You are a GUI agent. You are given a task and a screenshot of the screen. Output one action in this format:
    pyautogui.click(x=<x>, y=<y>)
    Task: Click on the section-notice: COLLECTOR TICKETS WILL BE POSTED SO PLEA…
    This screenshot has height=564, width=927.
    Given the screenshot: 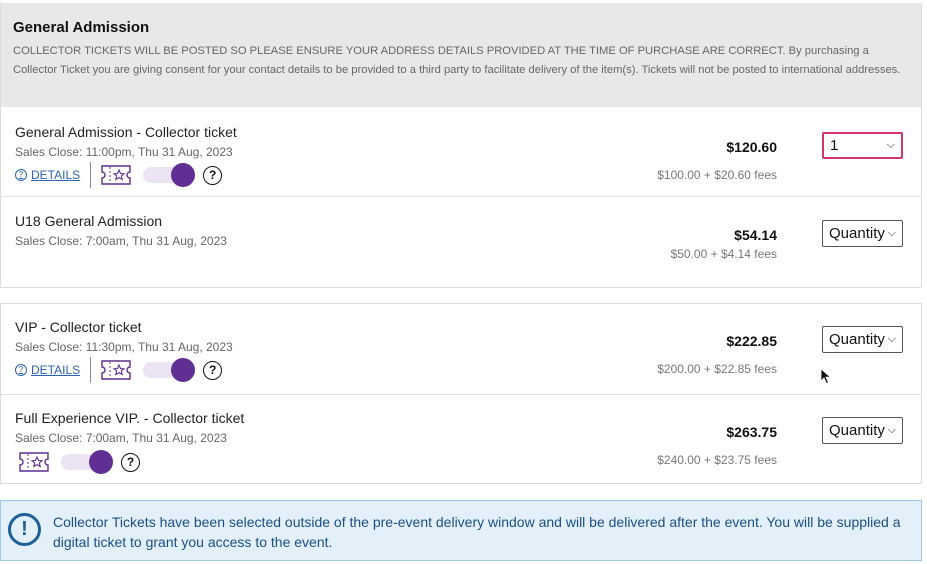 What is the action you would take?
    pyautogui.click(x=457, y=60)
    